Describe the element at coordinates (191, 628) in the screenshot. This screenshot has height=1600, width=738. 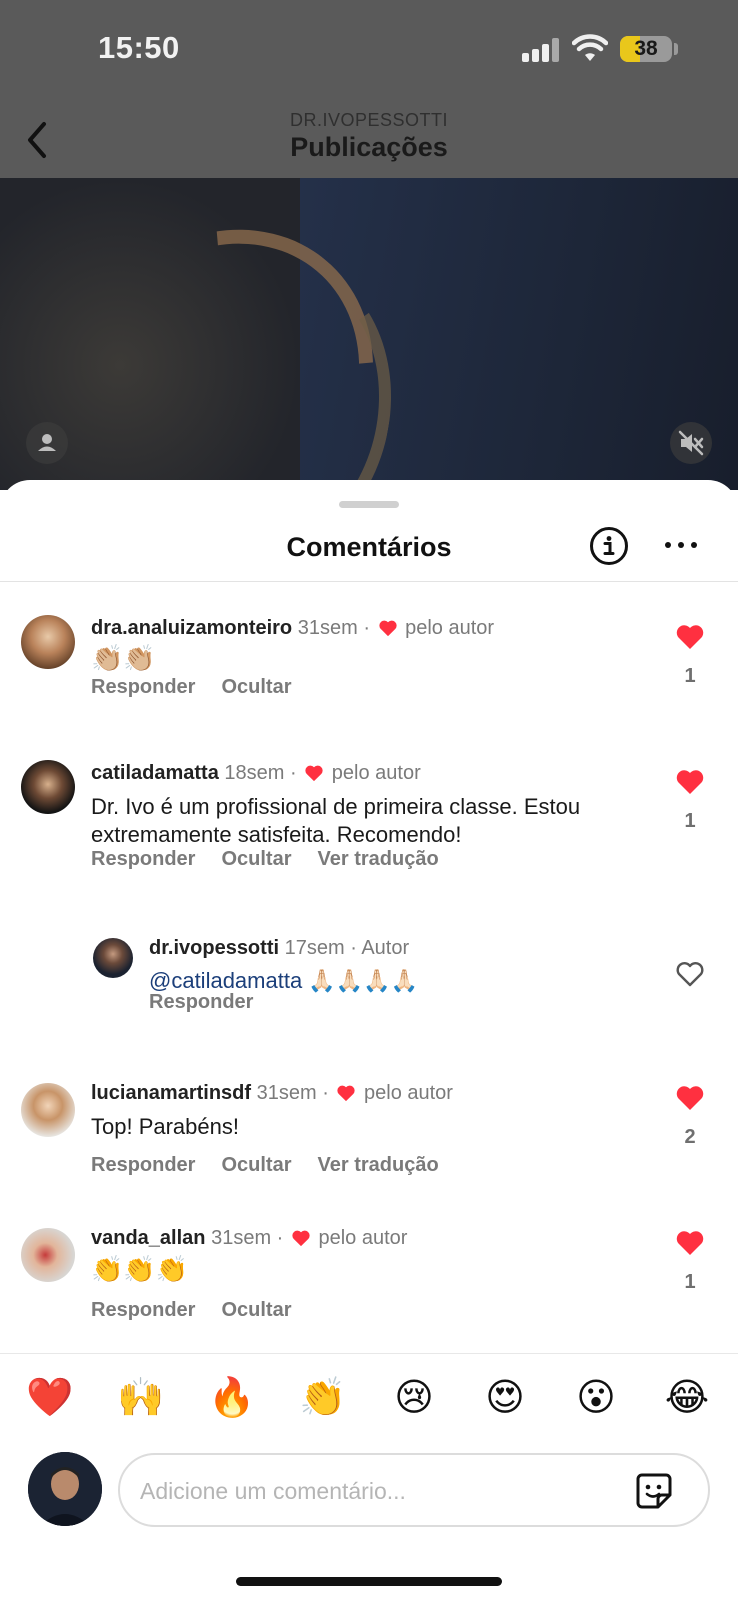
I see `comment-username: dra.analuizamonteiro` at that location.